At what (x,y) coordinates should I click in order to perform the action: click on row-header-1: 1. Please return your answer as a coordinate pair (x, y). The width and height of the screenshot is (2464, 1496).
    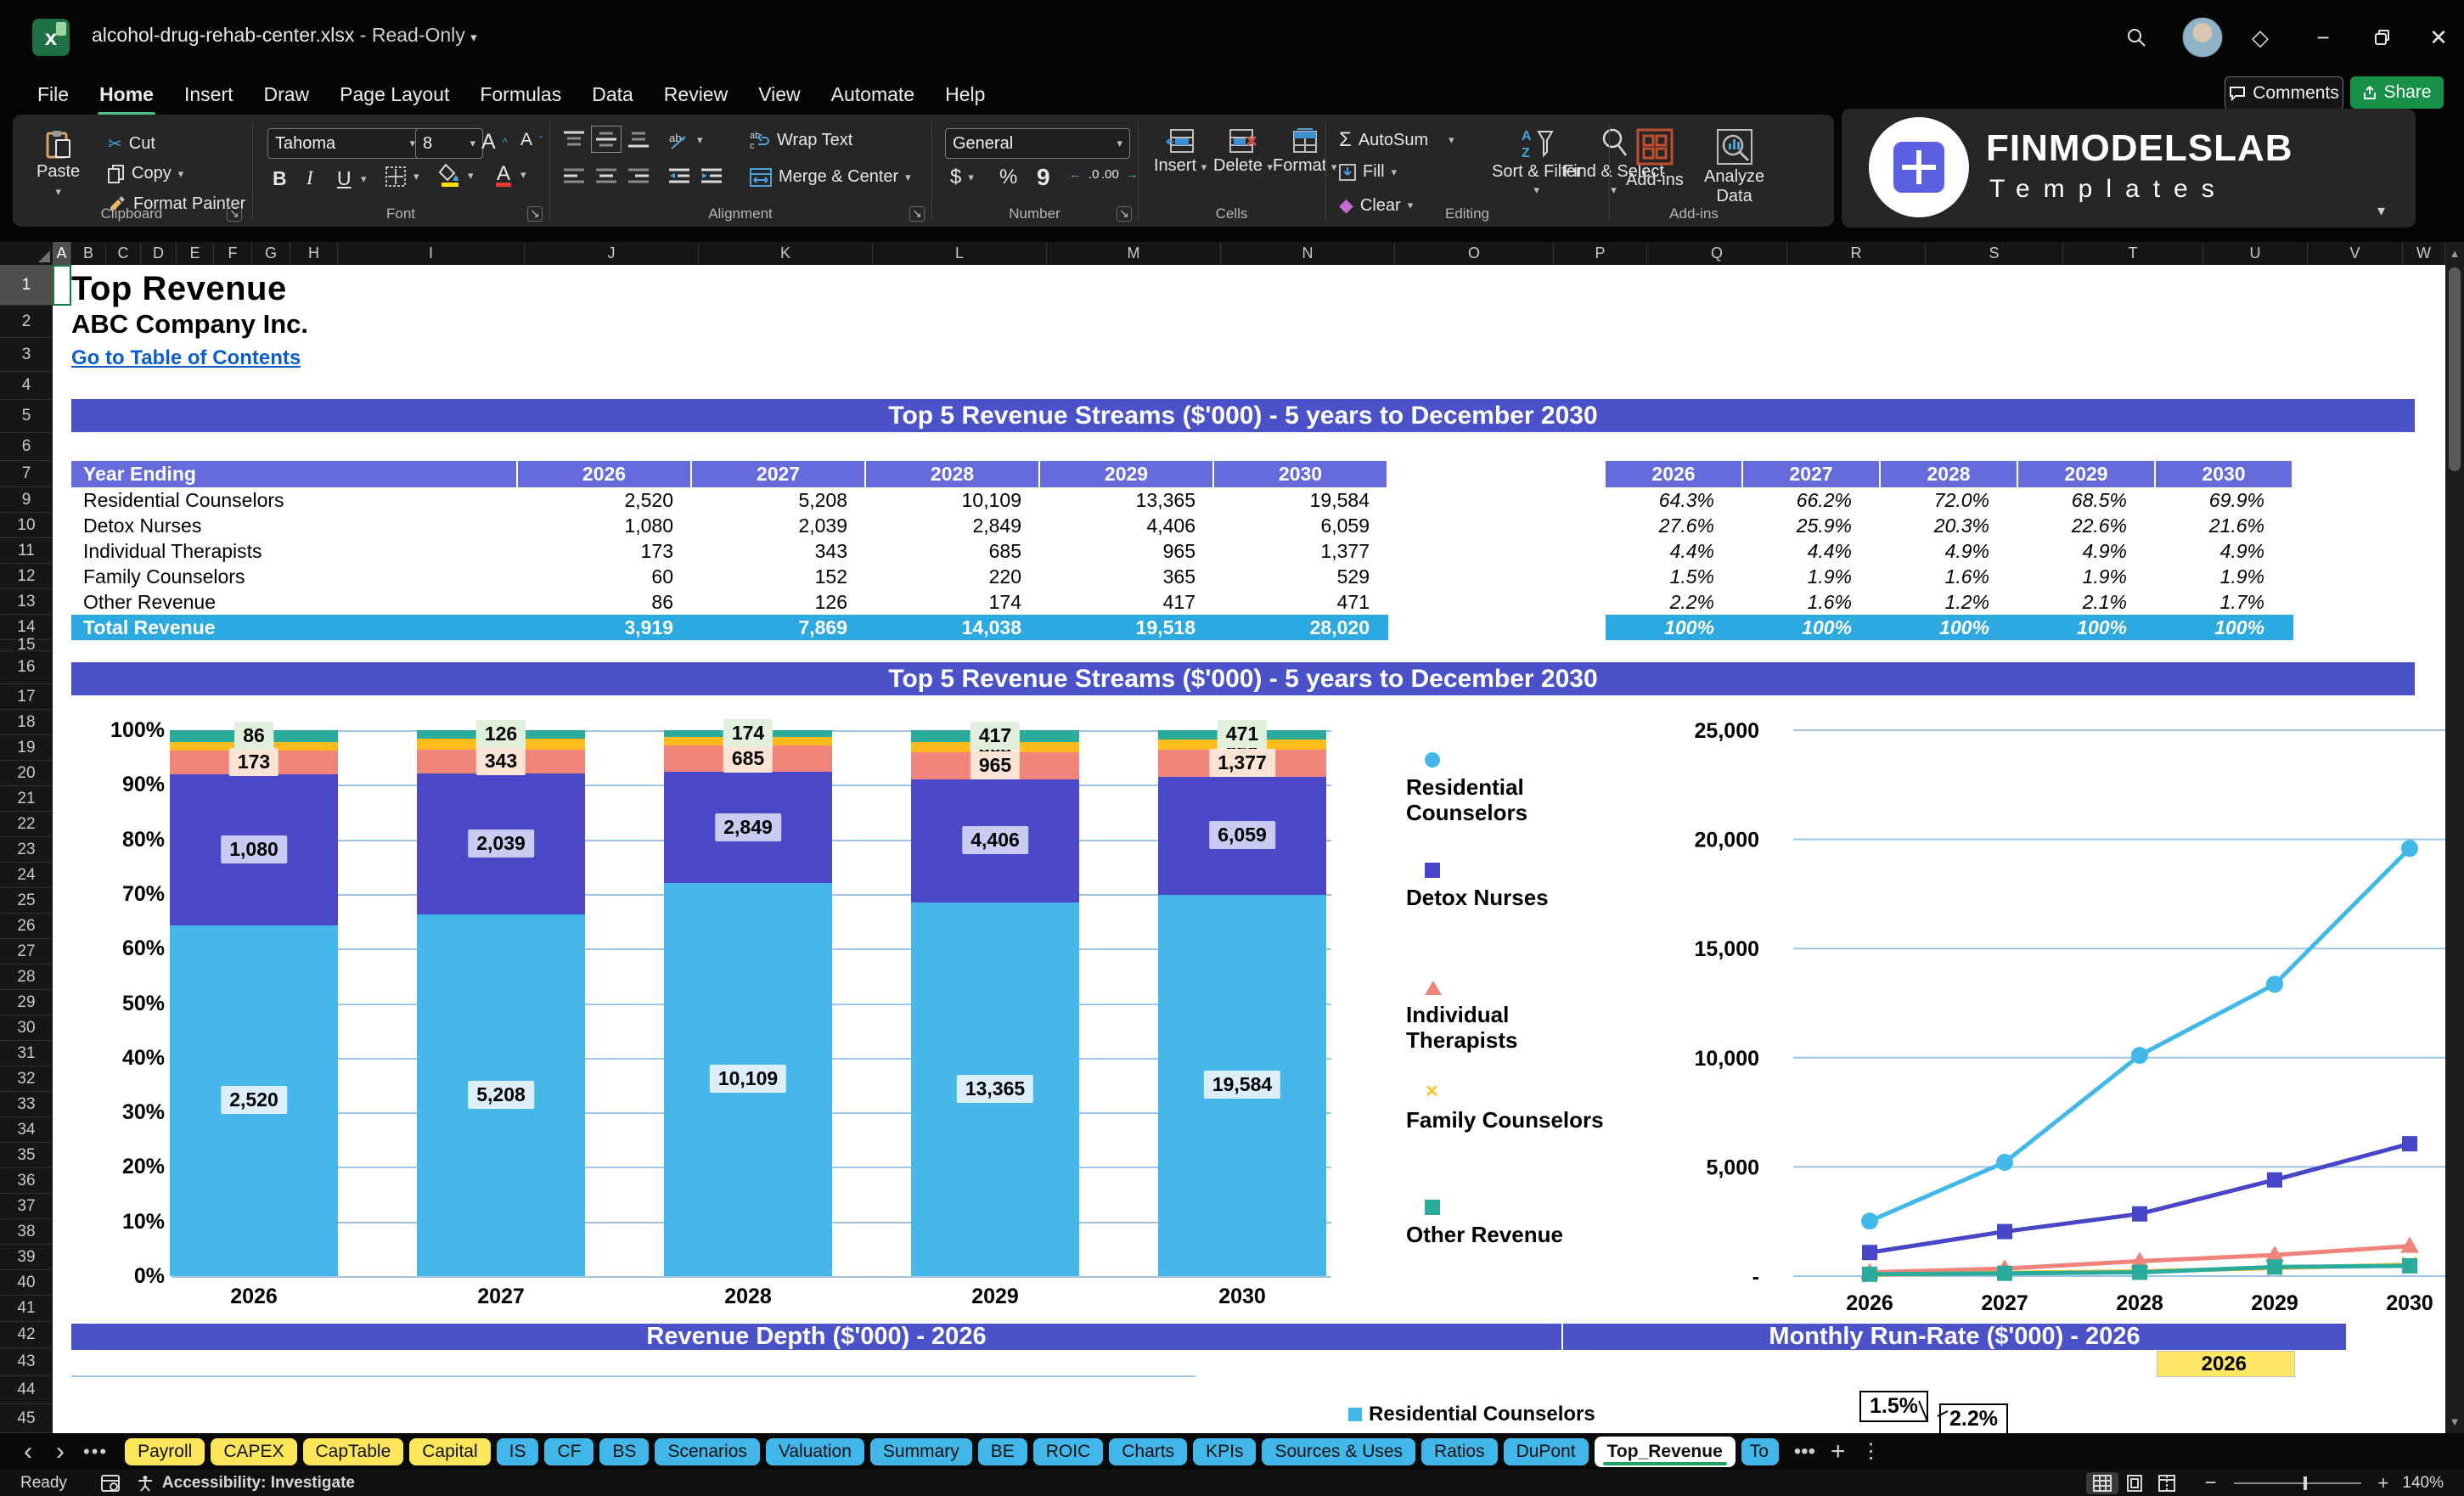
    Looking at the image, I should click on (26, 285).